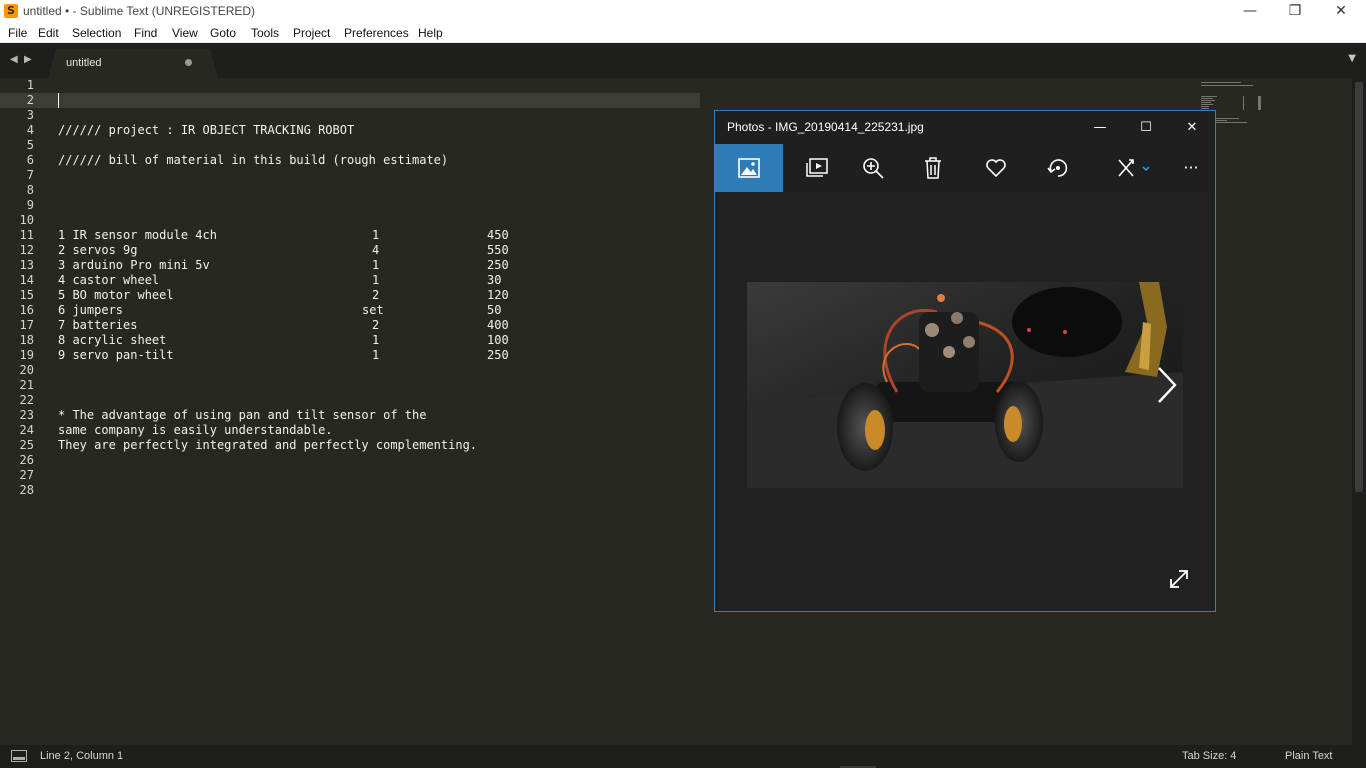 The height and width of the screenshot is (768, 1366). What do you see at coordinates (96, 33) in the screenshot?
I see `menu-selection: Selection` at bounding box center [96, 33].